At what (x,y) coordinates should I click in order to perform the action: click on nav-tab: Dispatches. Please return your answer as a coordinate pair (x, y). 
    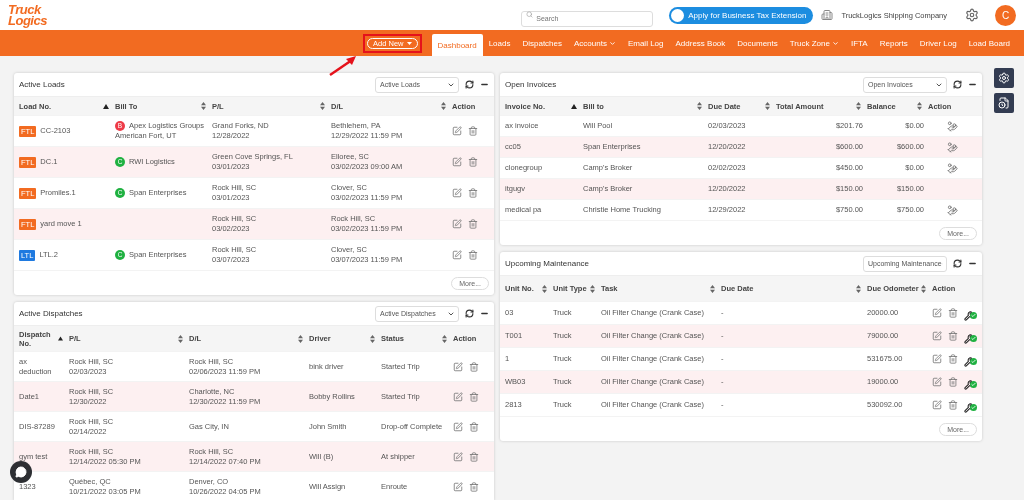
    Looking at the image, I should click on (542, 43).